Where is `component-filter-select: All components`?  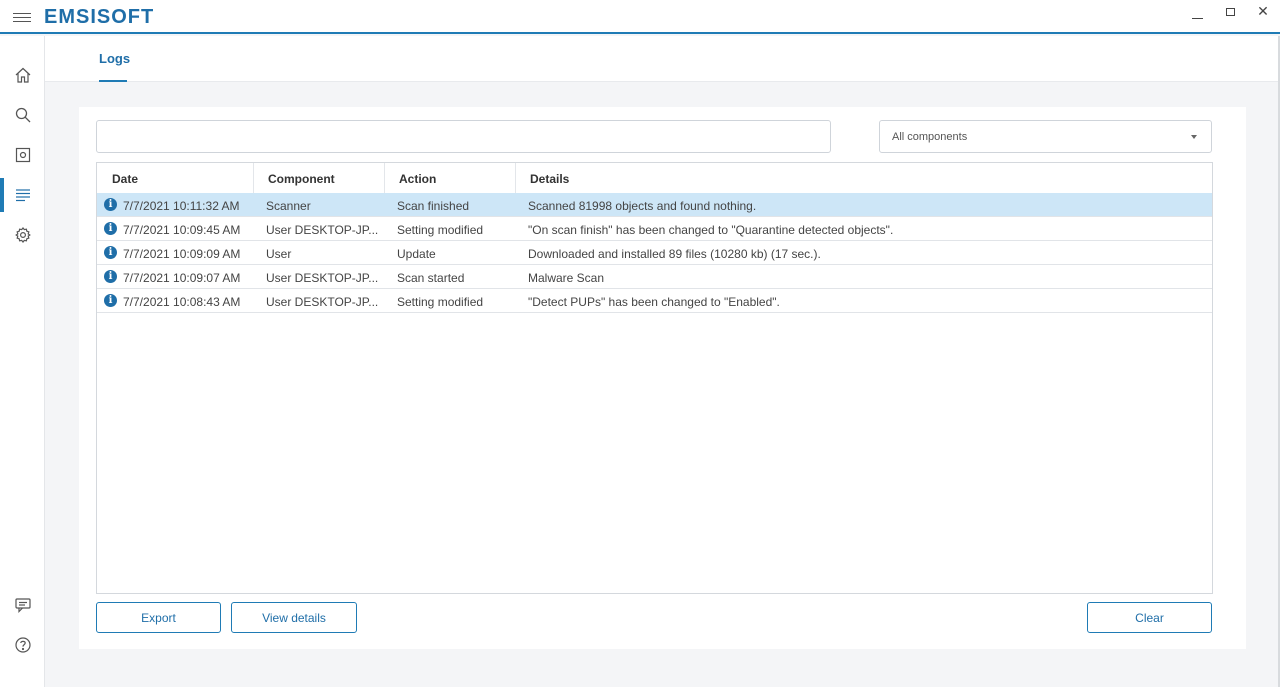
component-filter-select: All components is located at coordinates (1045, 136).